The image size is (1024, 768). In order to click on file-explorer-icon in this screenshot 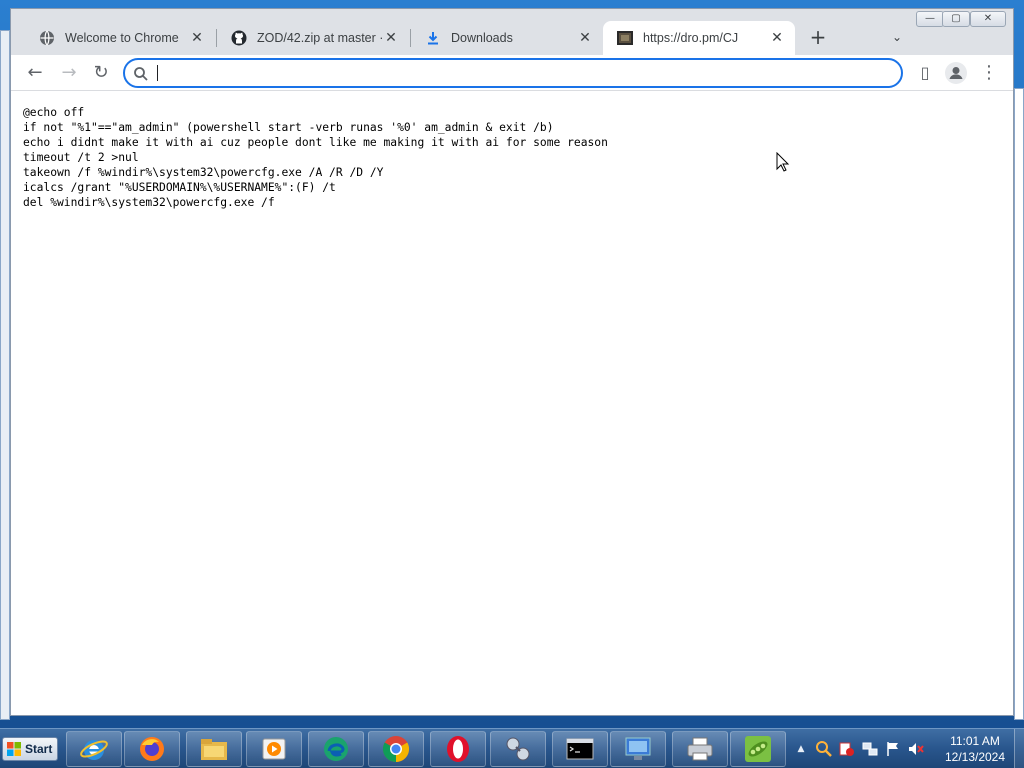, I will do `click(214, 749)`.